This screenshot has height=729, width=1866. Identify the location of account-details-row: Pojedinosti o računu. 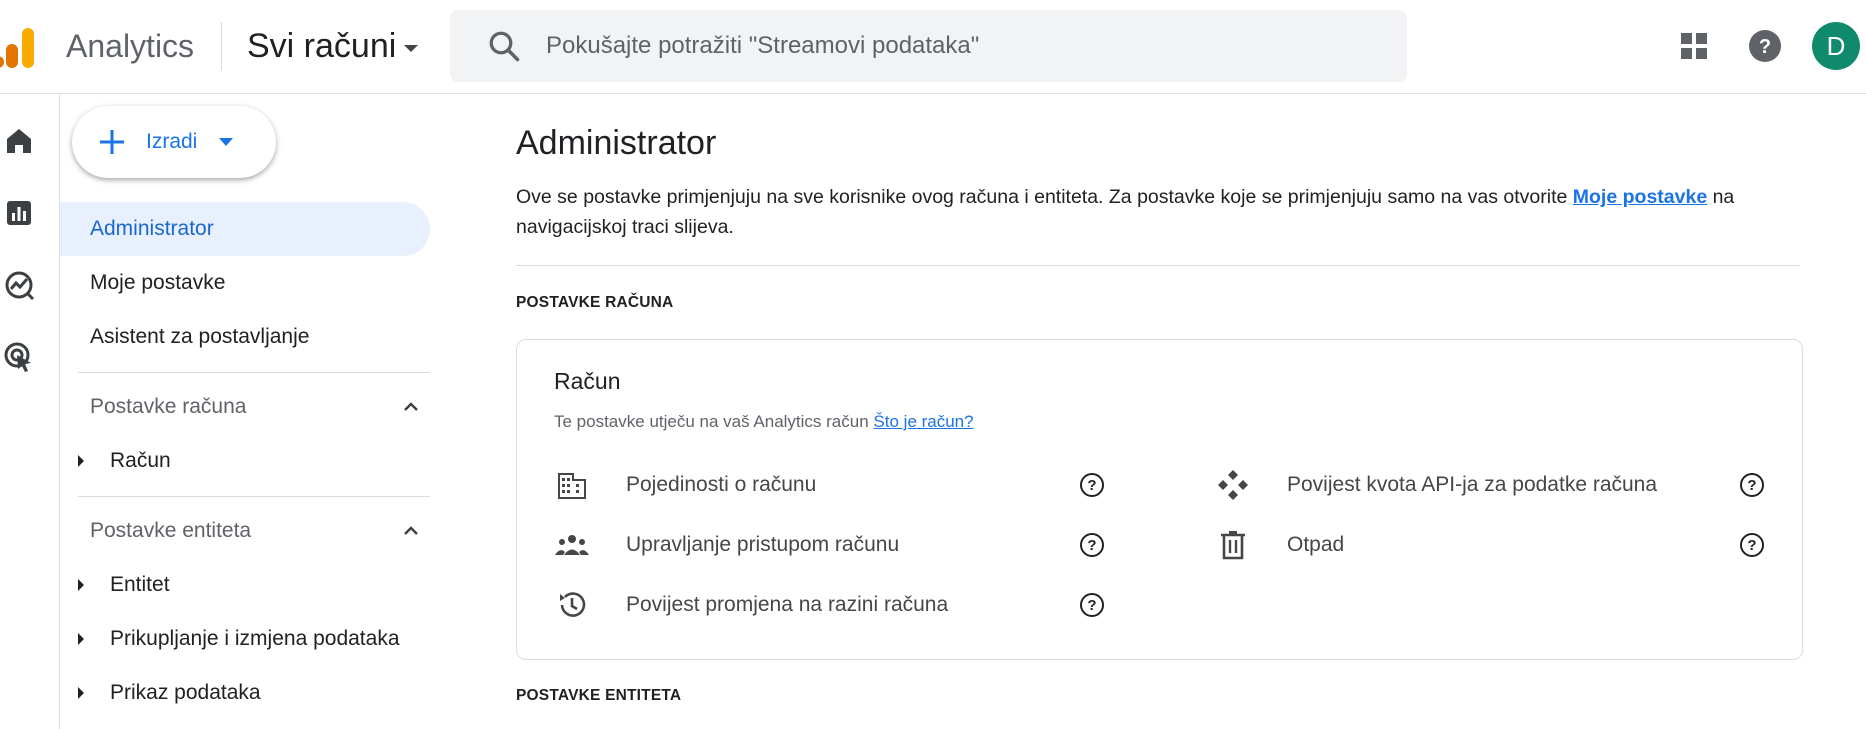
(685, 485).